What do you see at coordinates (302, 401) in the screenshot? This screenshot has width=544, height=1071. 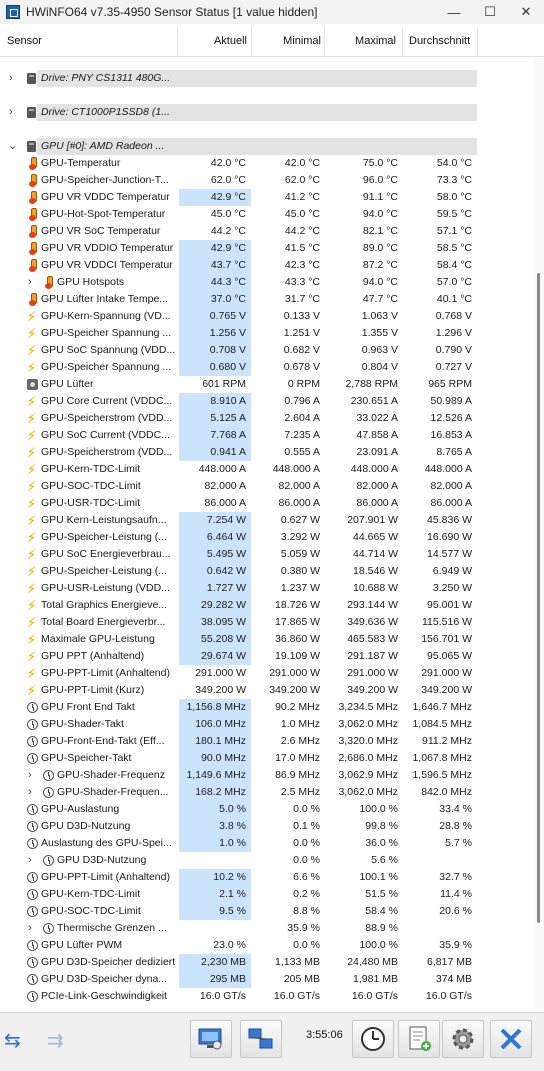 I see `value-minimum: 0.796 A` at bounding box center [302, 401].